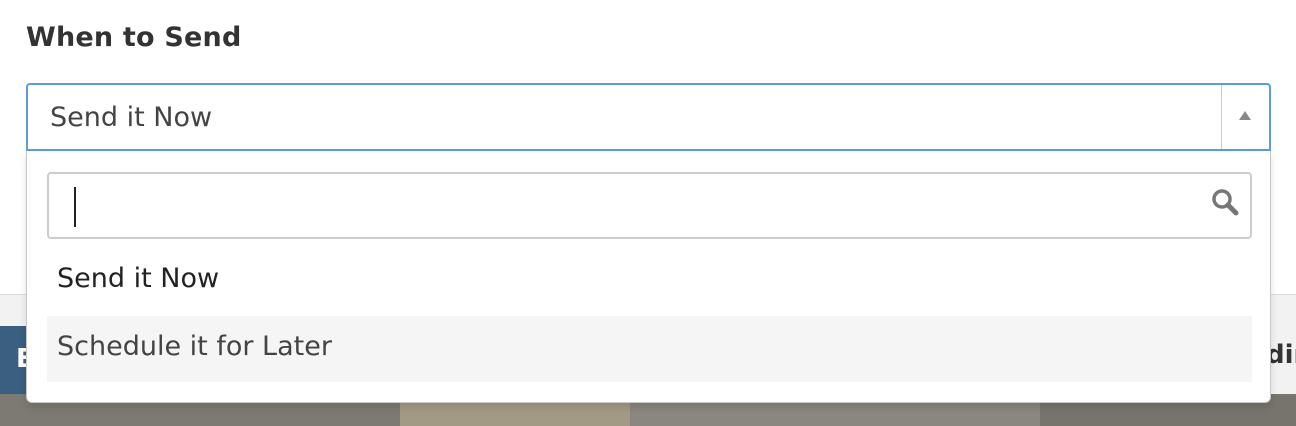 This screenshot has height=426, width=1296. I want to click on select-toggle, so click(1245, 117).